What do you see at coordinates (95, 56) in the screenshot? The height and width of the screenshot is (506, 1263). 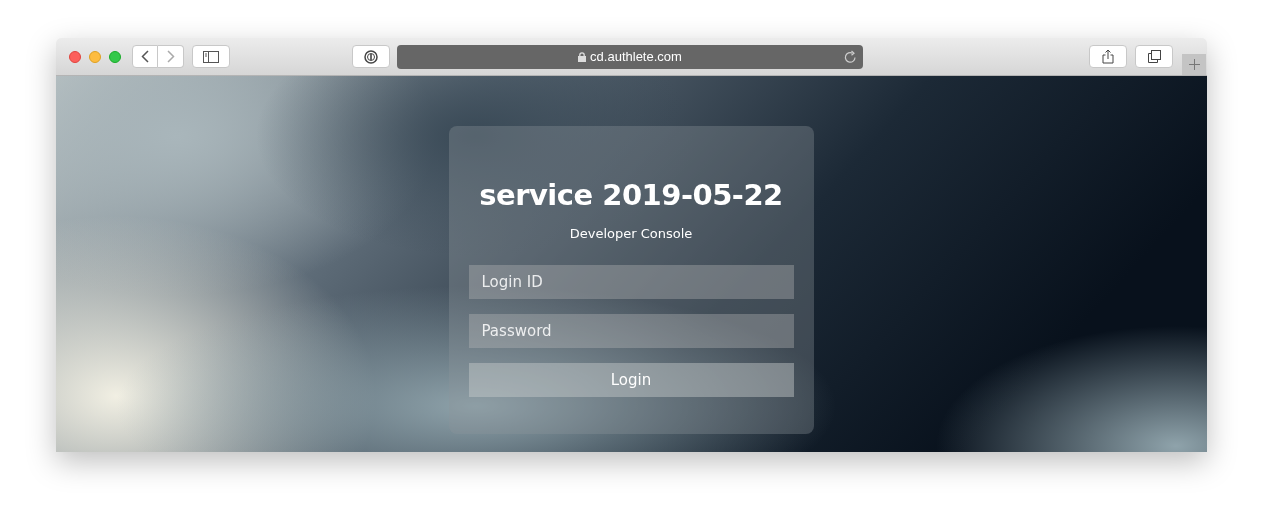 I see `minimize-button` at bounding box center [95, 56].